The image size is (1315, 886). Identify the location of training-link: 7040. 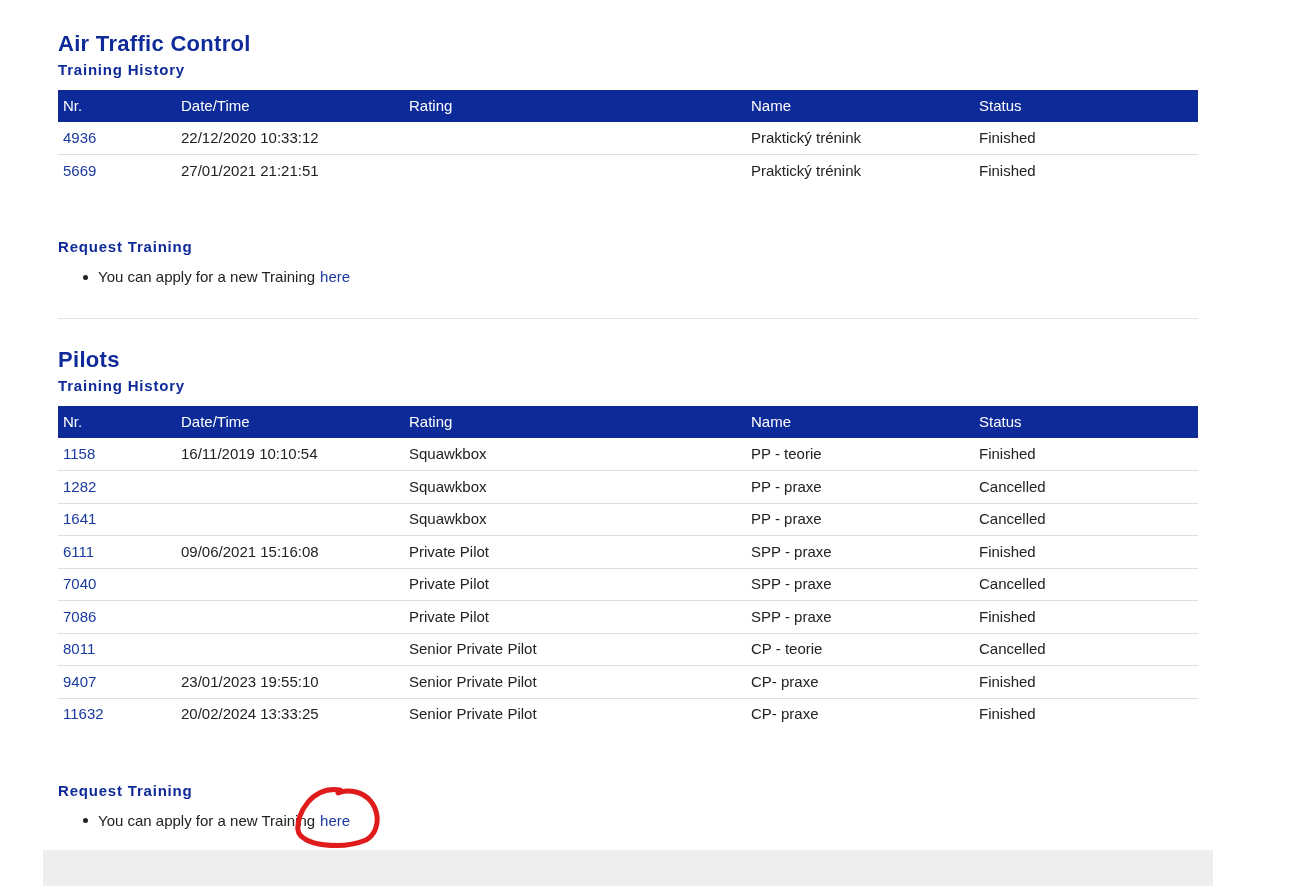
(80, 583).